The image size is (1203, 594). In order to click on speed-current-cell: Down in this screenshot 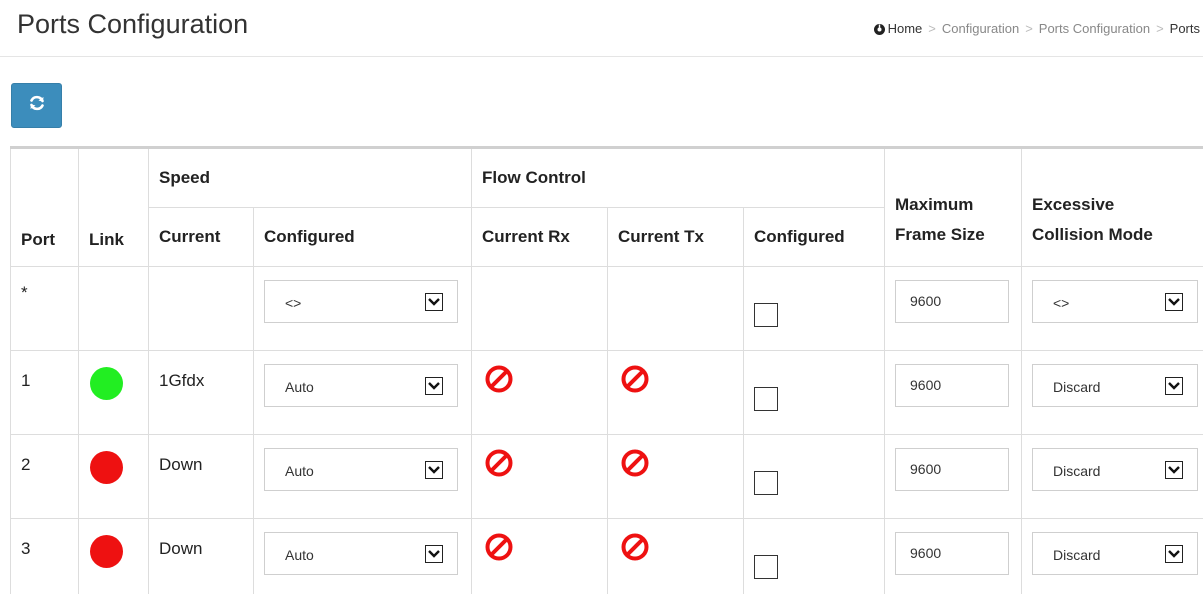, I will do `click(201, 556)`.